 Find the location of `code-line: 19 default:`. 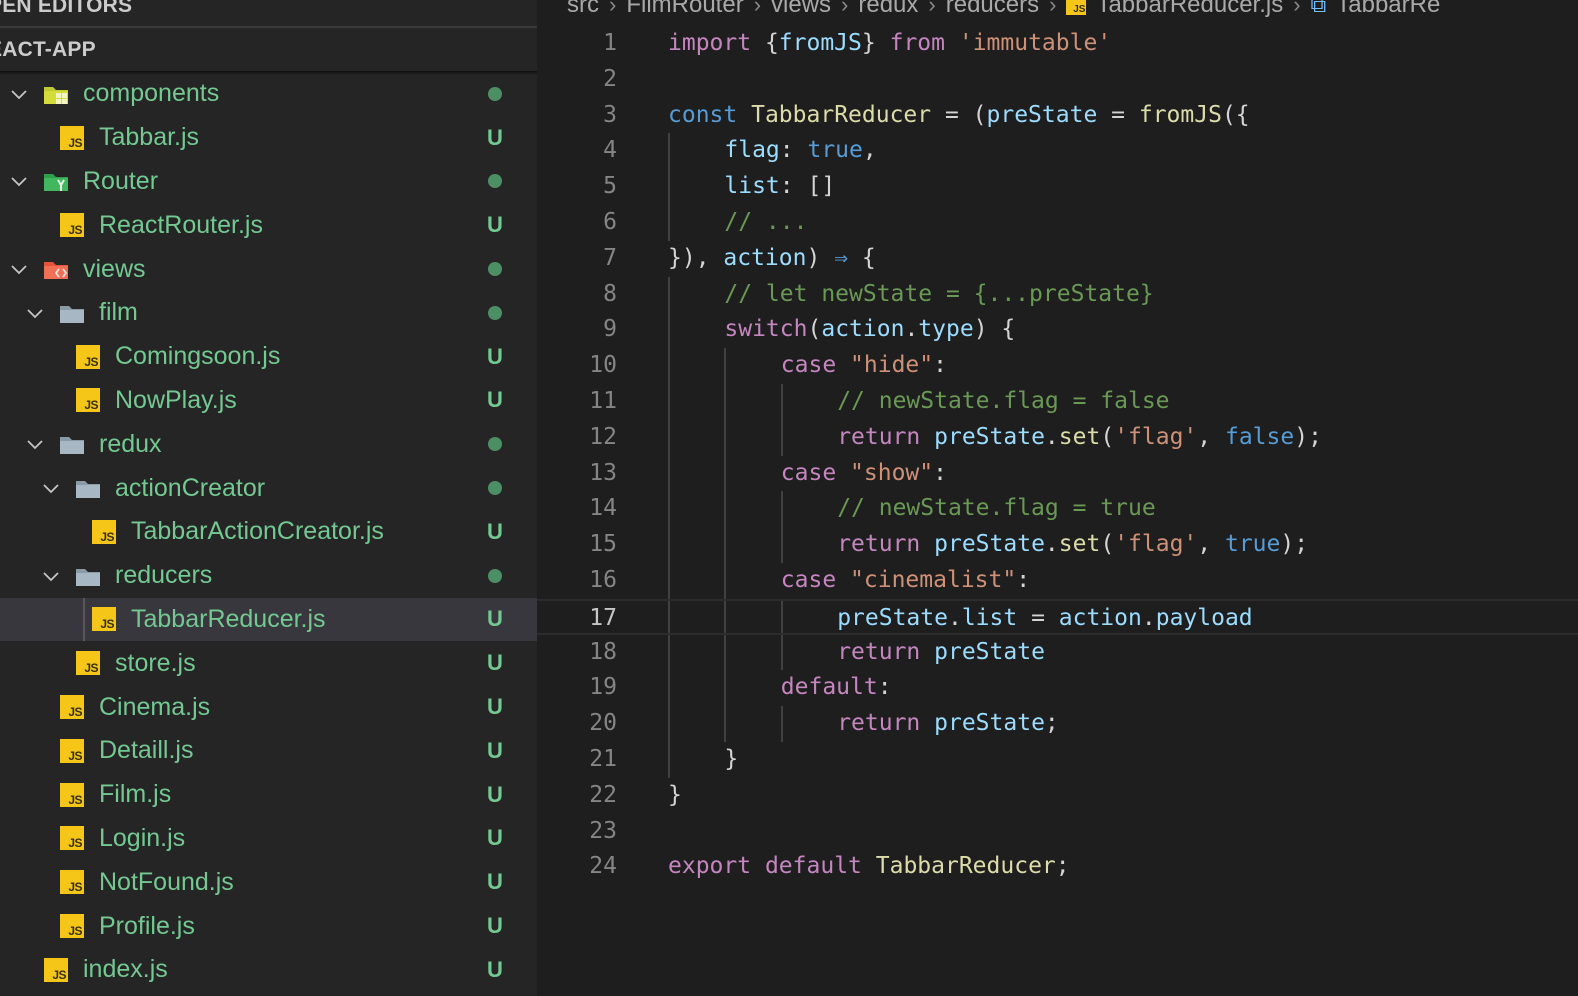

code-line: 19 default: is located at coordinates (1057, 688).